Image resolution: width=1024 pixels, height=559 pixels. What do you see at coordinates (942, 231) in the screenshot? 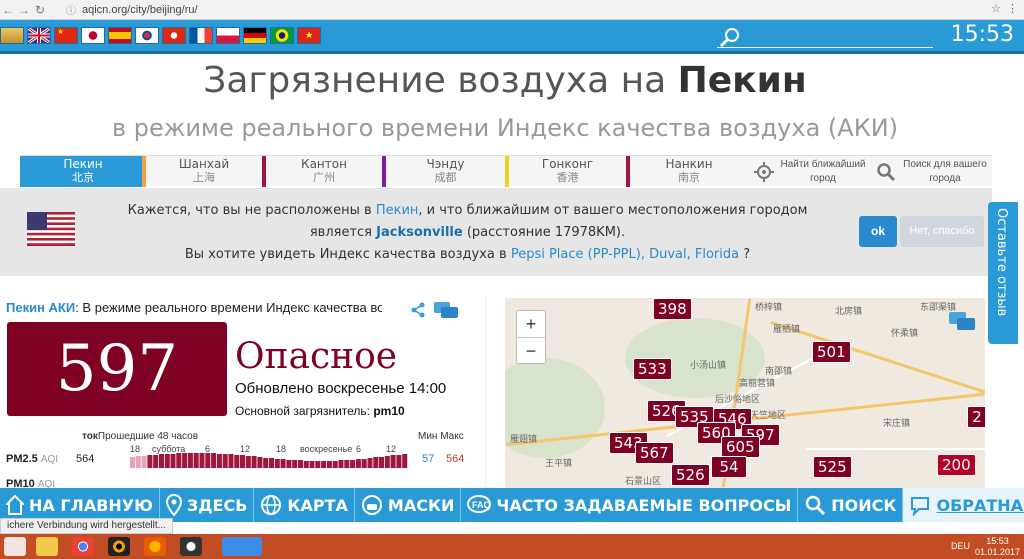
I see `no-thanks-button: Нет, спасибо` at bounding box center [942, 231].